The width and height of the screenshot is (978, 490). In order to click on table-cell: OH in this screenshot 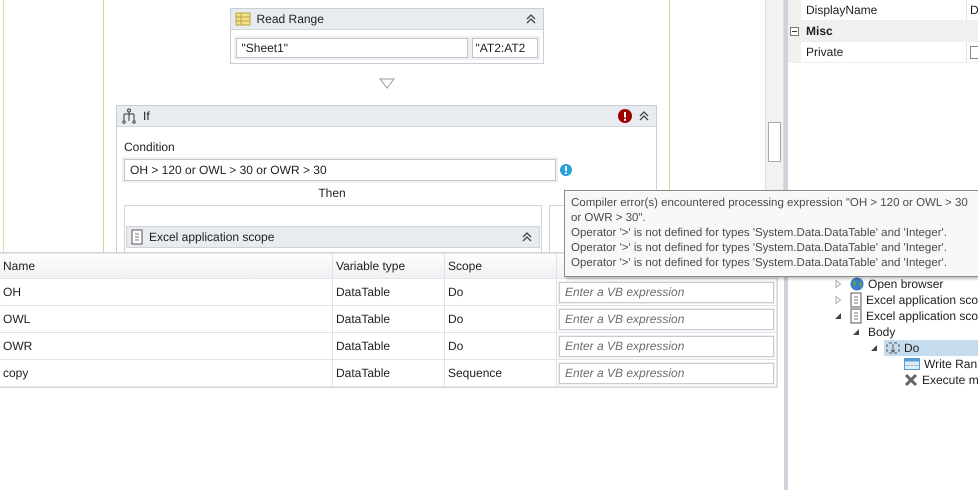, I will do `click(166, 292)`.